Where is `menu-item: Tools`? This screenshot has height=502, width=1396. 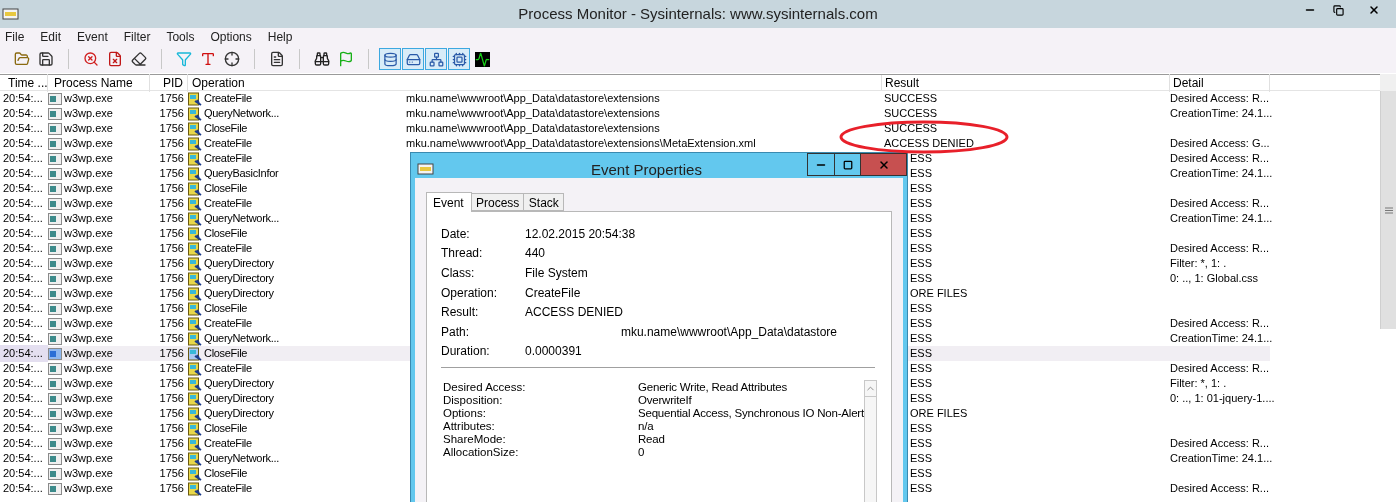 menu-item: Tools is located at coordinates (180, 36).